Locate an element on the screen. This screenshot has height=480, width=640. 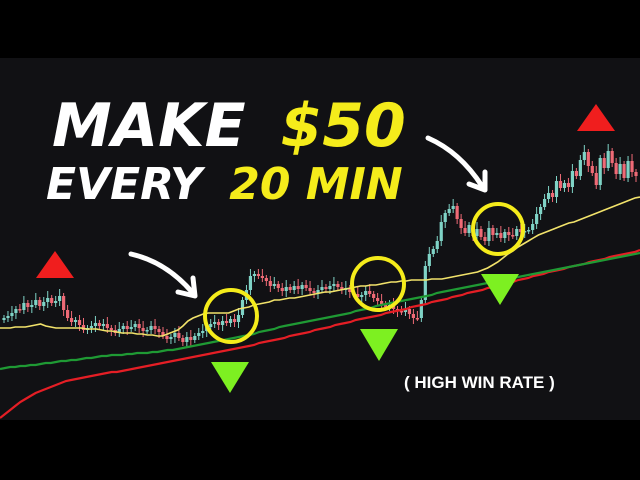
tagline: ( HIGH WIN RATE ) is located at coordinates (479, 382).